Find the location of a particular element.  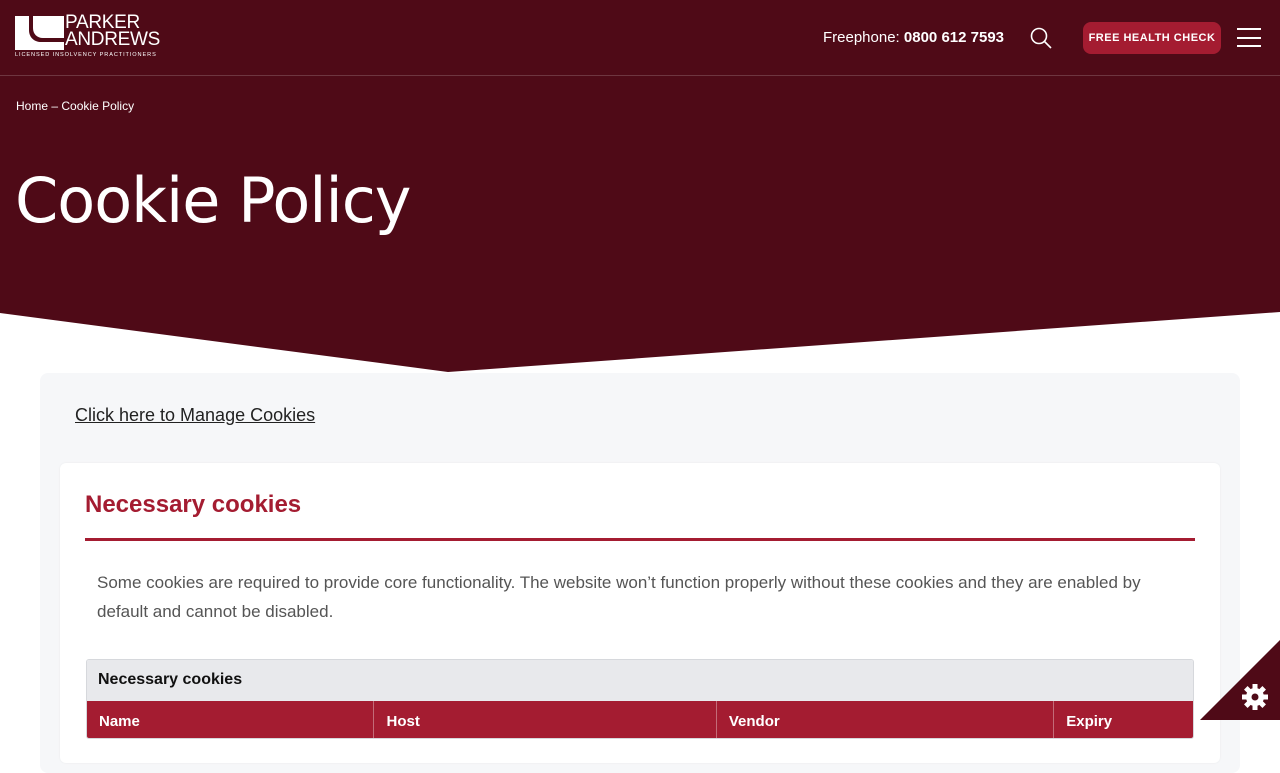

logo-tagline: LICENSED INSOLVENCY PRACTITIONERS is located at coordinates (86, 55).